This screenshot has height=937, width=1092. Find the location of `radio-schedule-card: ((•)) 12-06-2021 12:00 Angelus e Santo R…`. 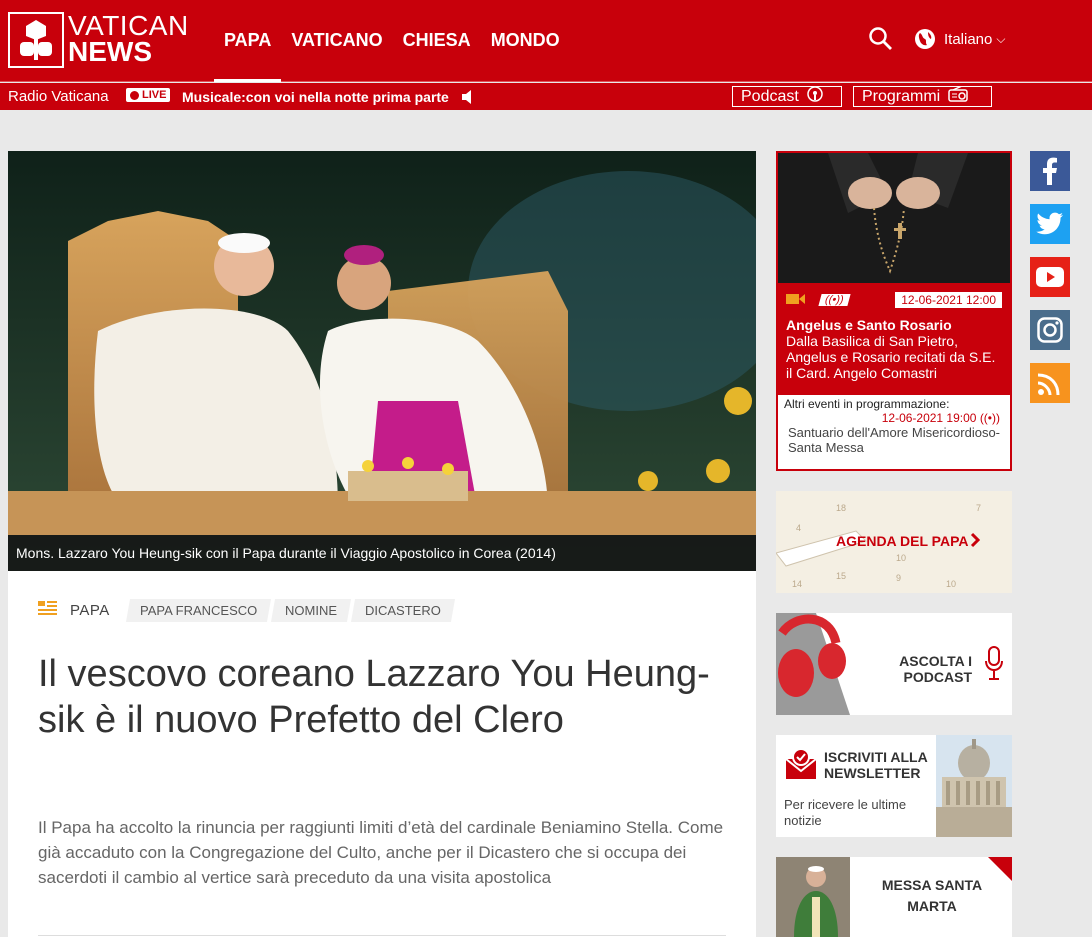

radio-schedule-card: ((•)) 12-06-2021 12:00 Angelus e Santo R… is located at coordinates (894, 311).